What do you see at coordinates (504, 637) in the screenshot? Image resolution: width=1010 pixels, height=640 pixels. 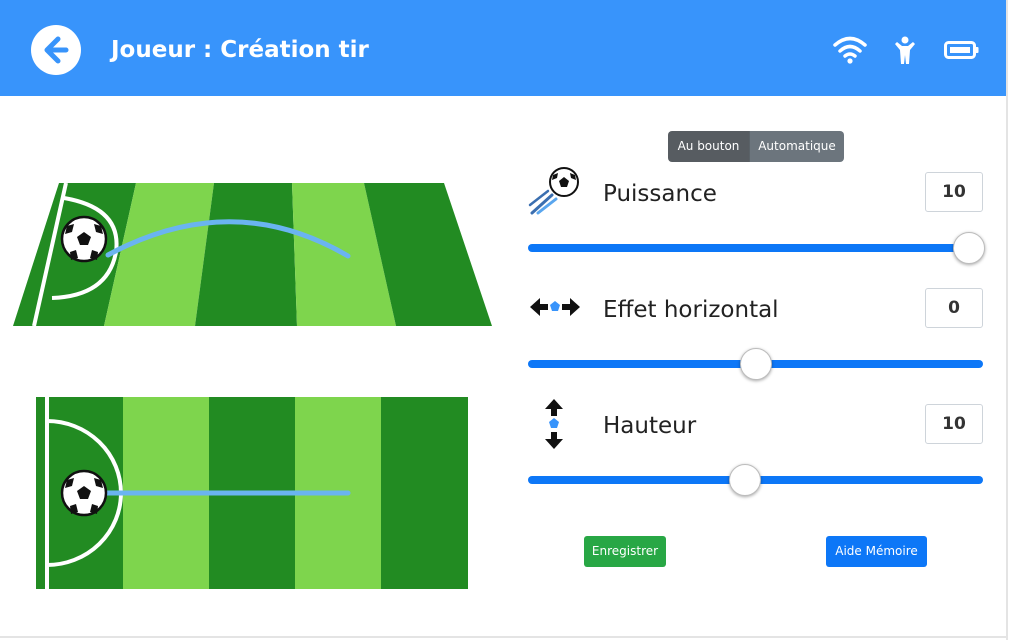 I see `window-border-bottom` at bounding box center [504, 637].